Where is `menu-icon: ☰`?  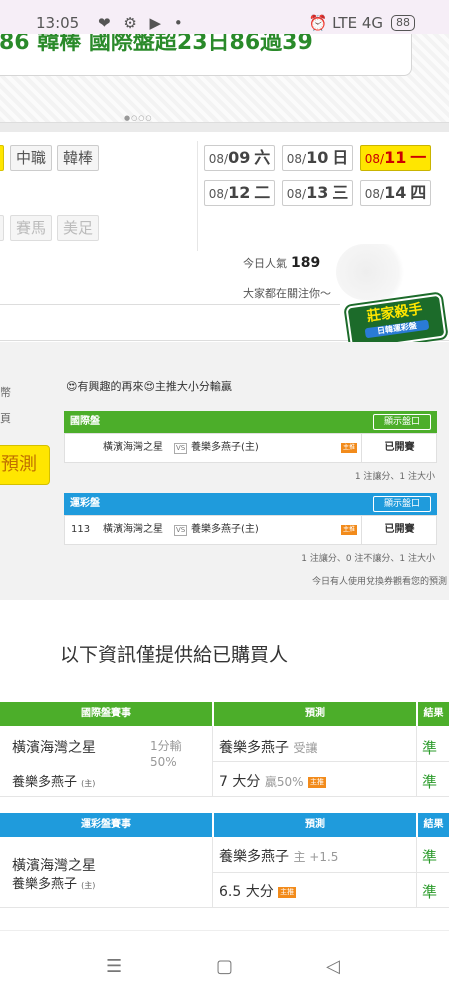
menu-icon: ☰ is located at coordinates (114, 966).